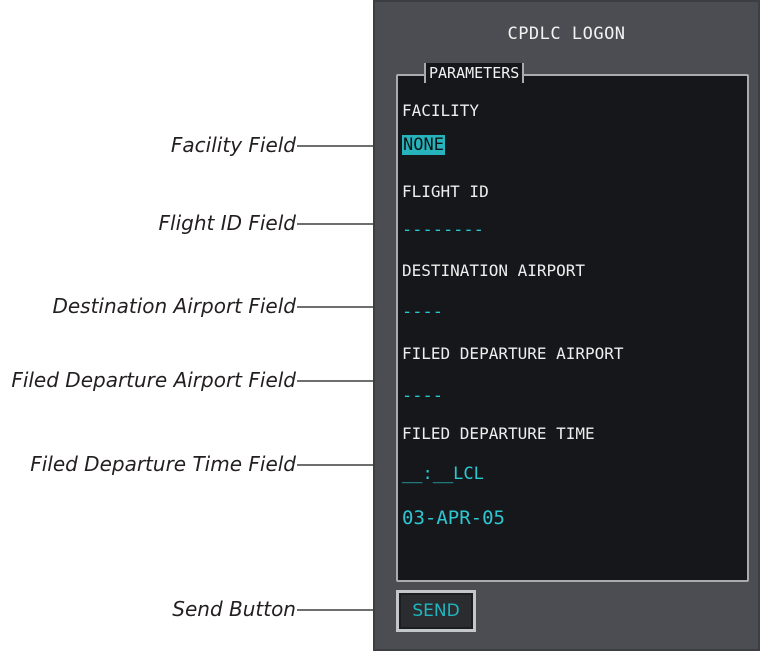 This screenshot has height=651, width=760. Describe the element at coordinates (233, 145) in the screenshot. I see `callout-facility-field: Facility Field` at that location.